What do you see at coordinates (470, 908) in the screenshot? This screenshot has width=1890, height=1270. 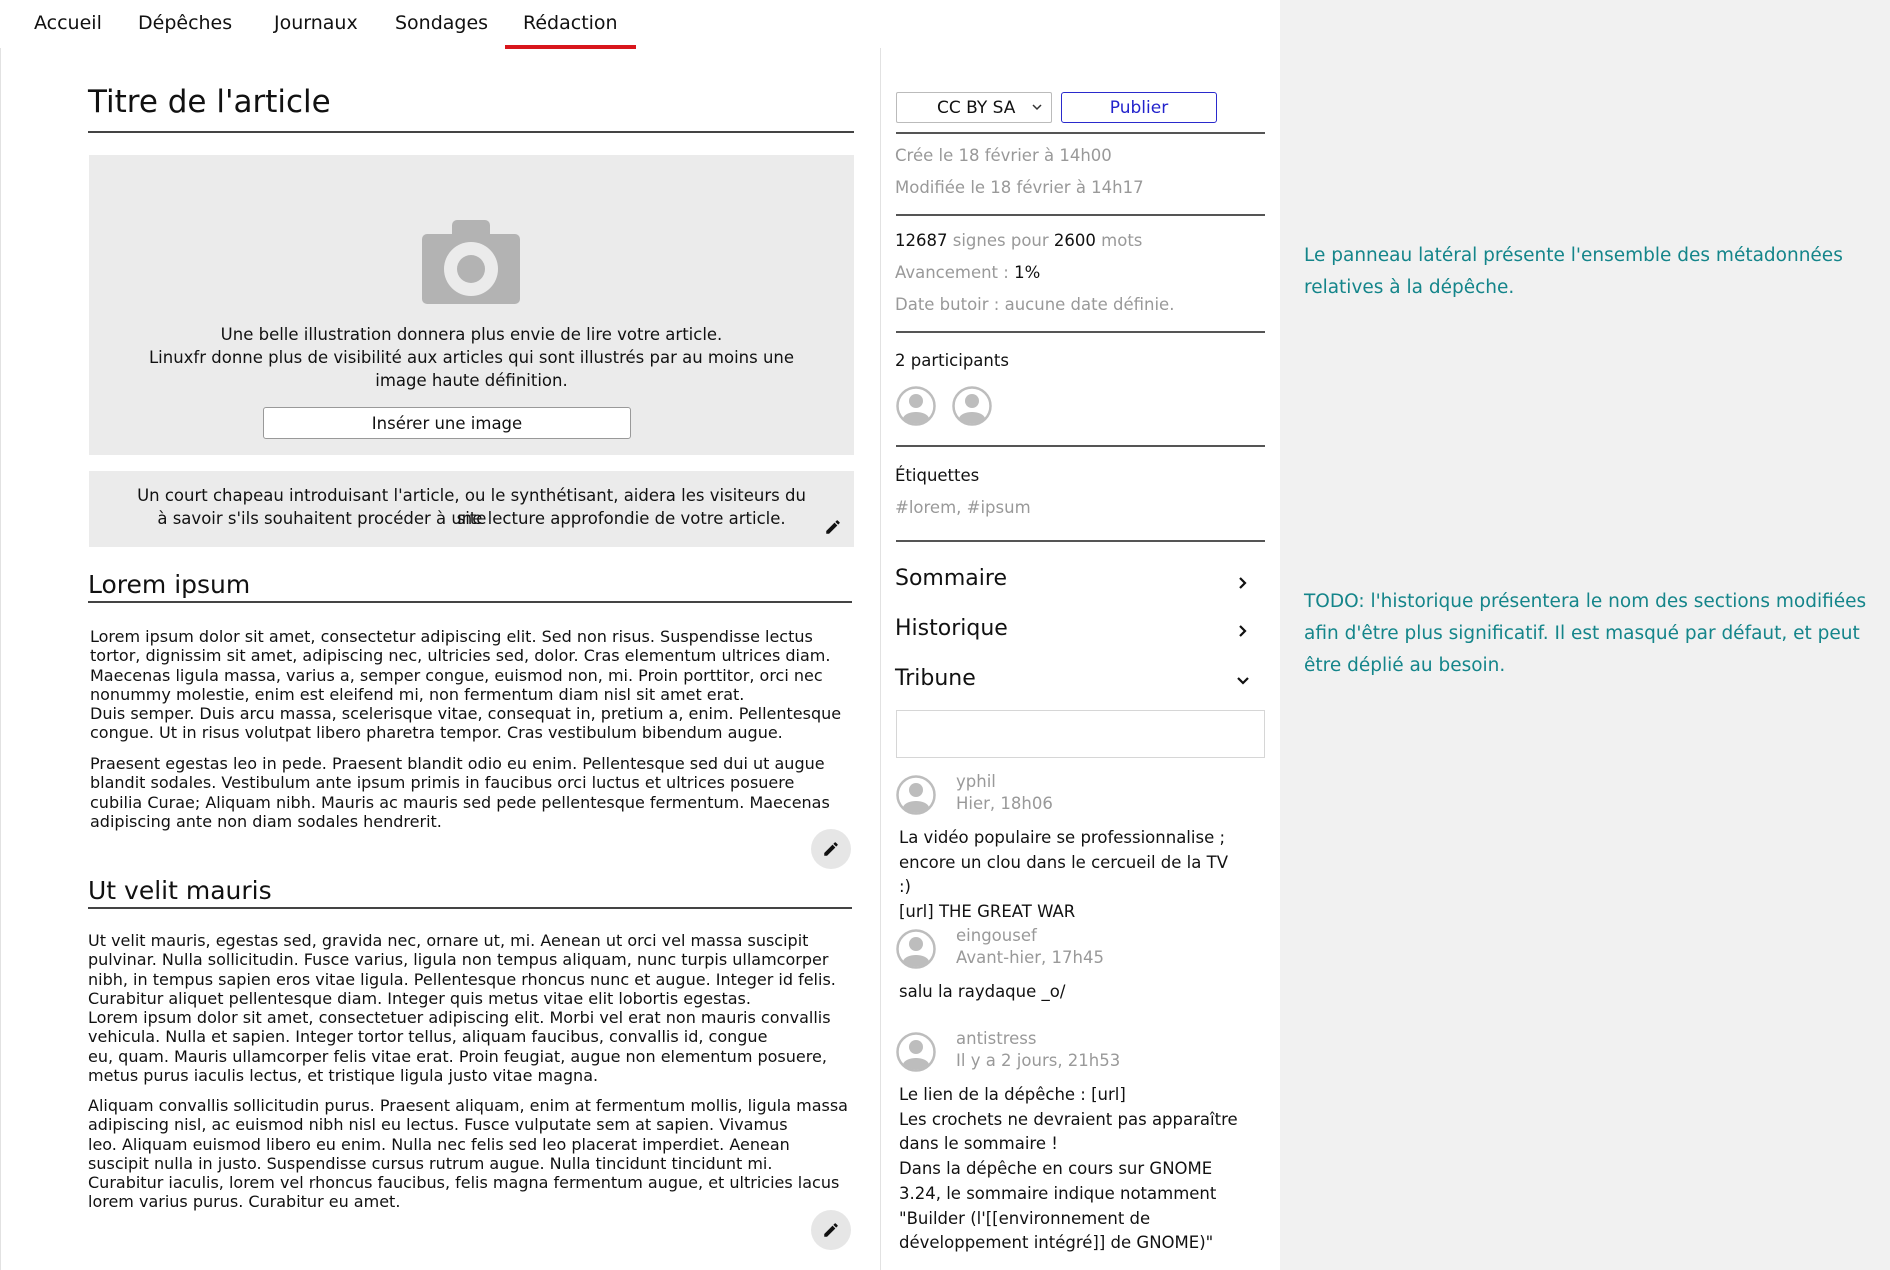 I see `section-2-underline` at bounding box center [470, 908].